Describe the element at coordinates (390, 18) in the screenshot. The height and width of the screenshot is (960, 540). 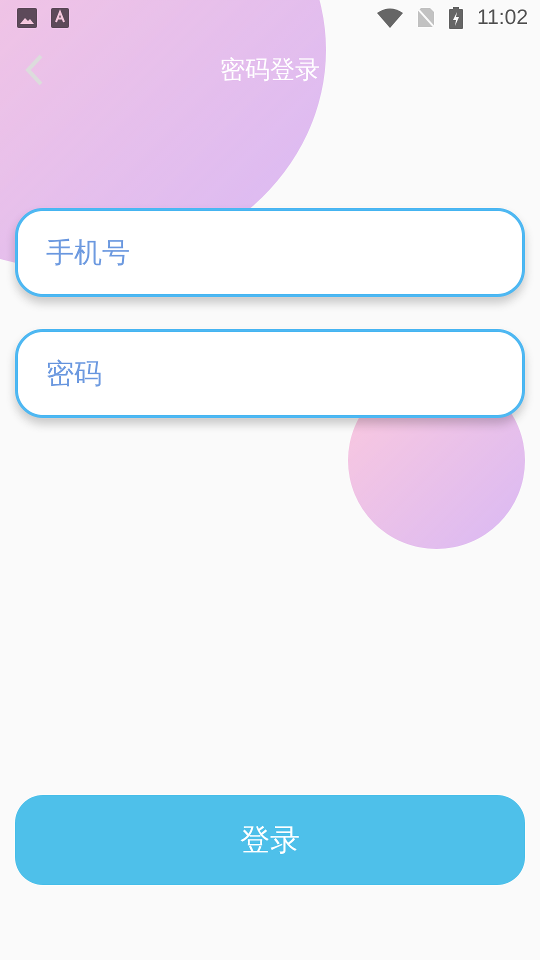
I see `wifi-icon` at that location.